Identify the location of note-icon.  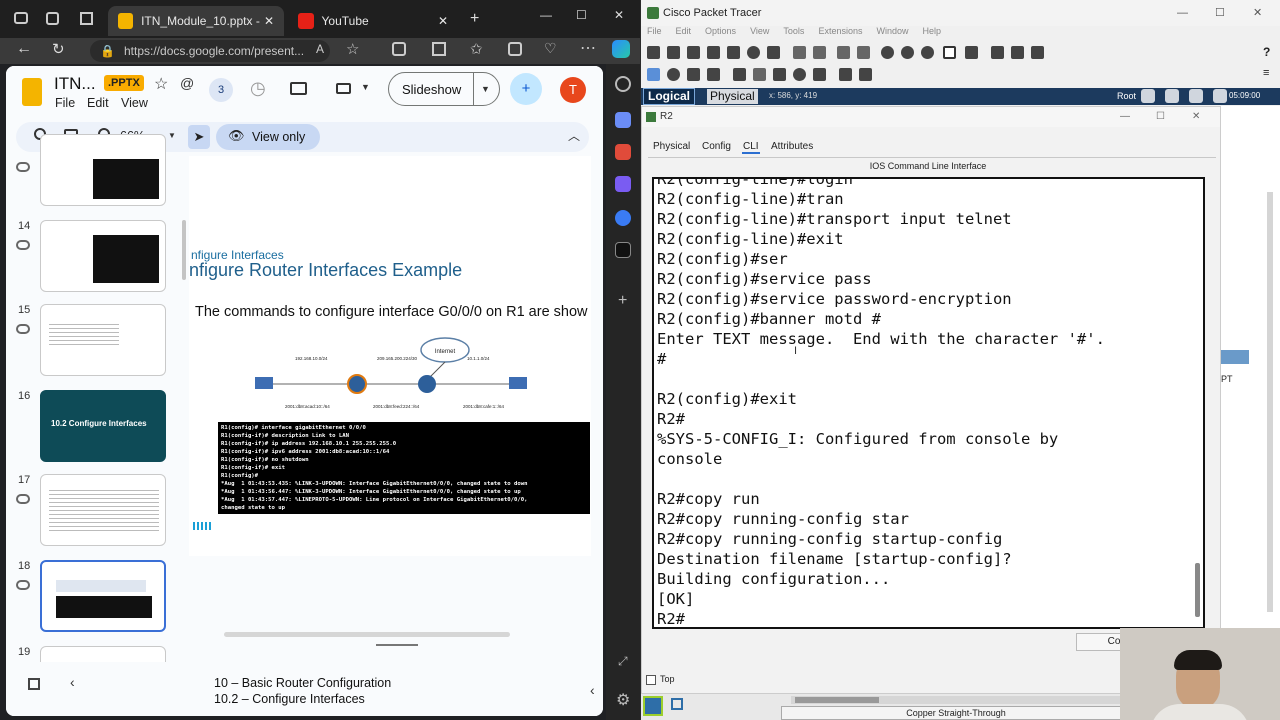
(739, 74).